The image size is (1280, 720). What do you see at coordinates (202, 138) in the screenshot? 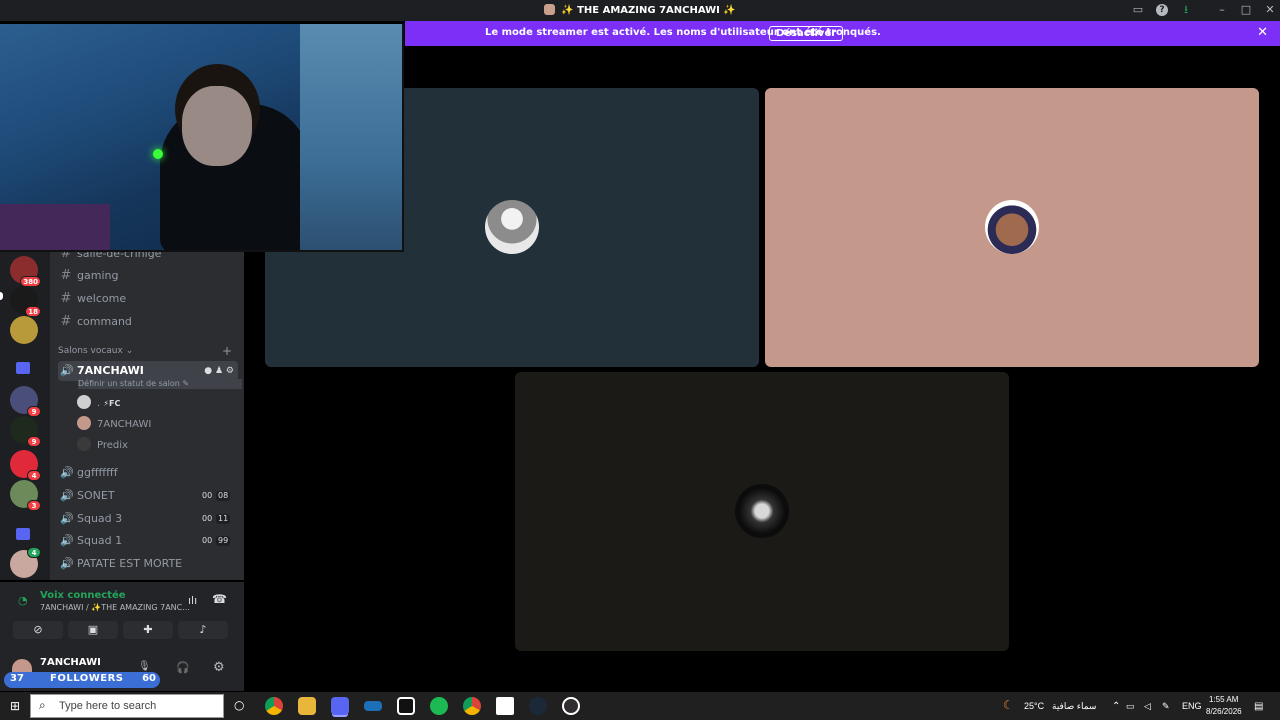
I see `webcam-overlay` at bounding box center [202, 138].